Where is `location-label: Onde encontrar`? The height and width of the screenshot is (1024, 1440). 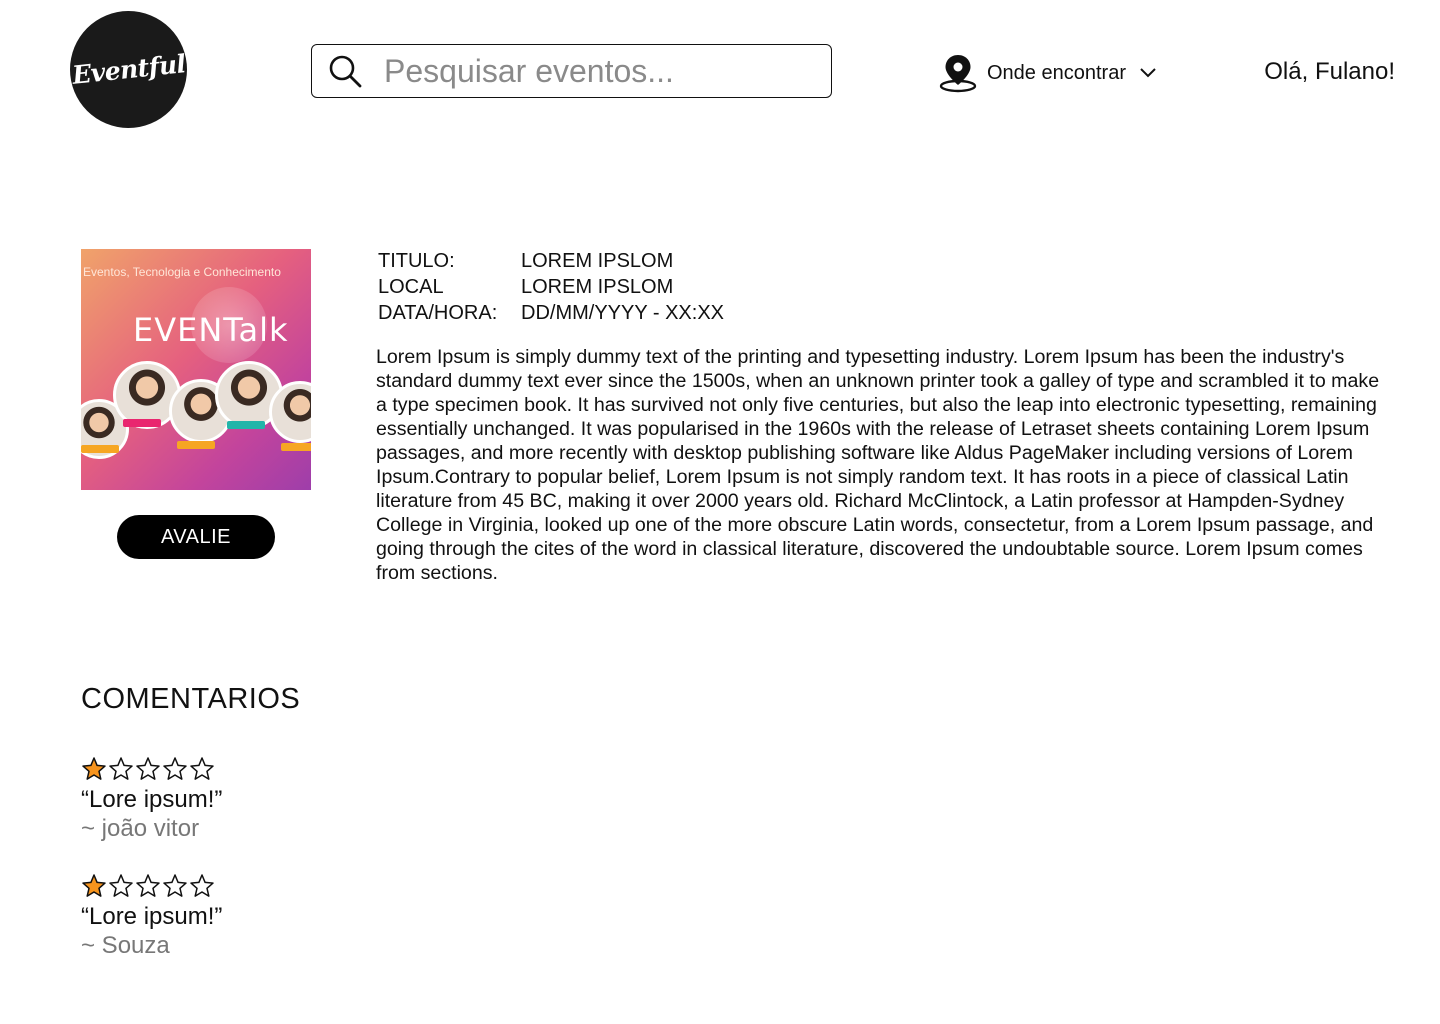
location-label: Onde encontrar is located at coordinates (1056, 72).